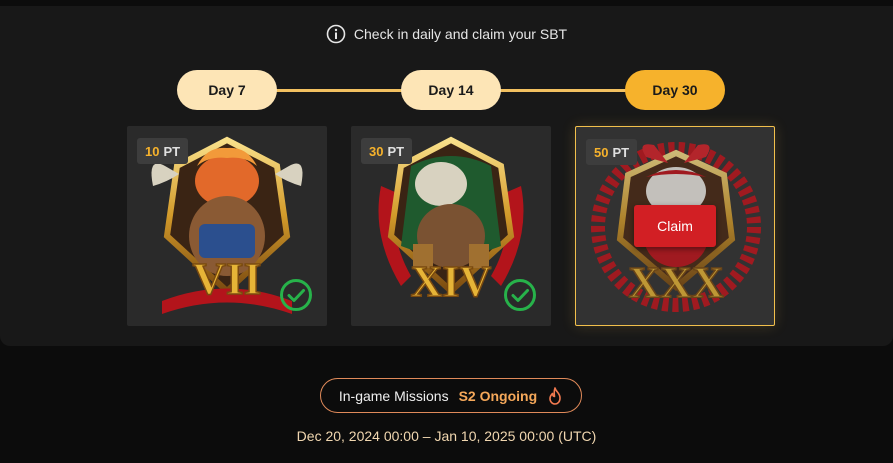 This screenshot has width=893, height=463. Describe the element at coordinates (498, 395) in the screenshot. I see `season-status: S2 Ongoing` at that location.